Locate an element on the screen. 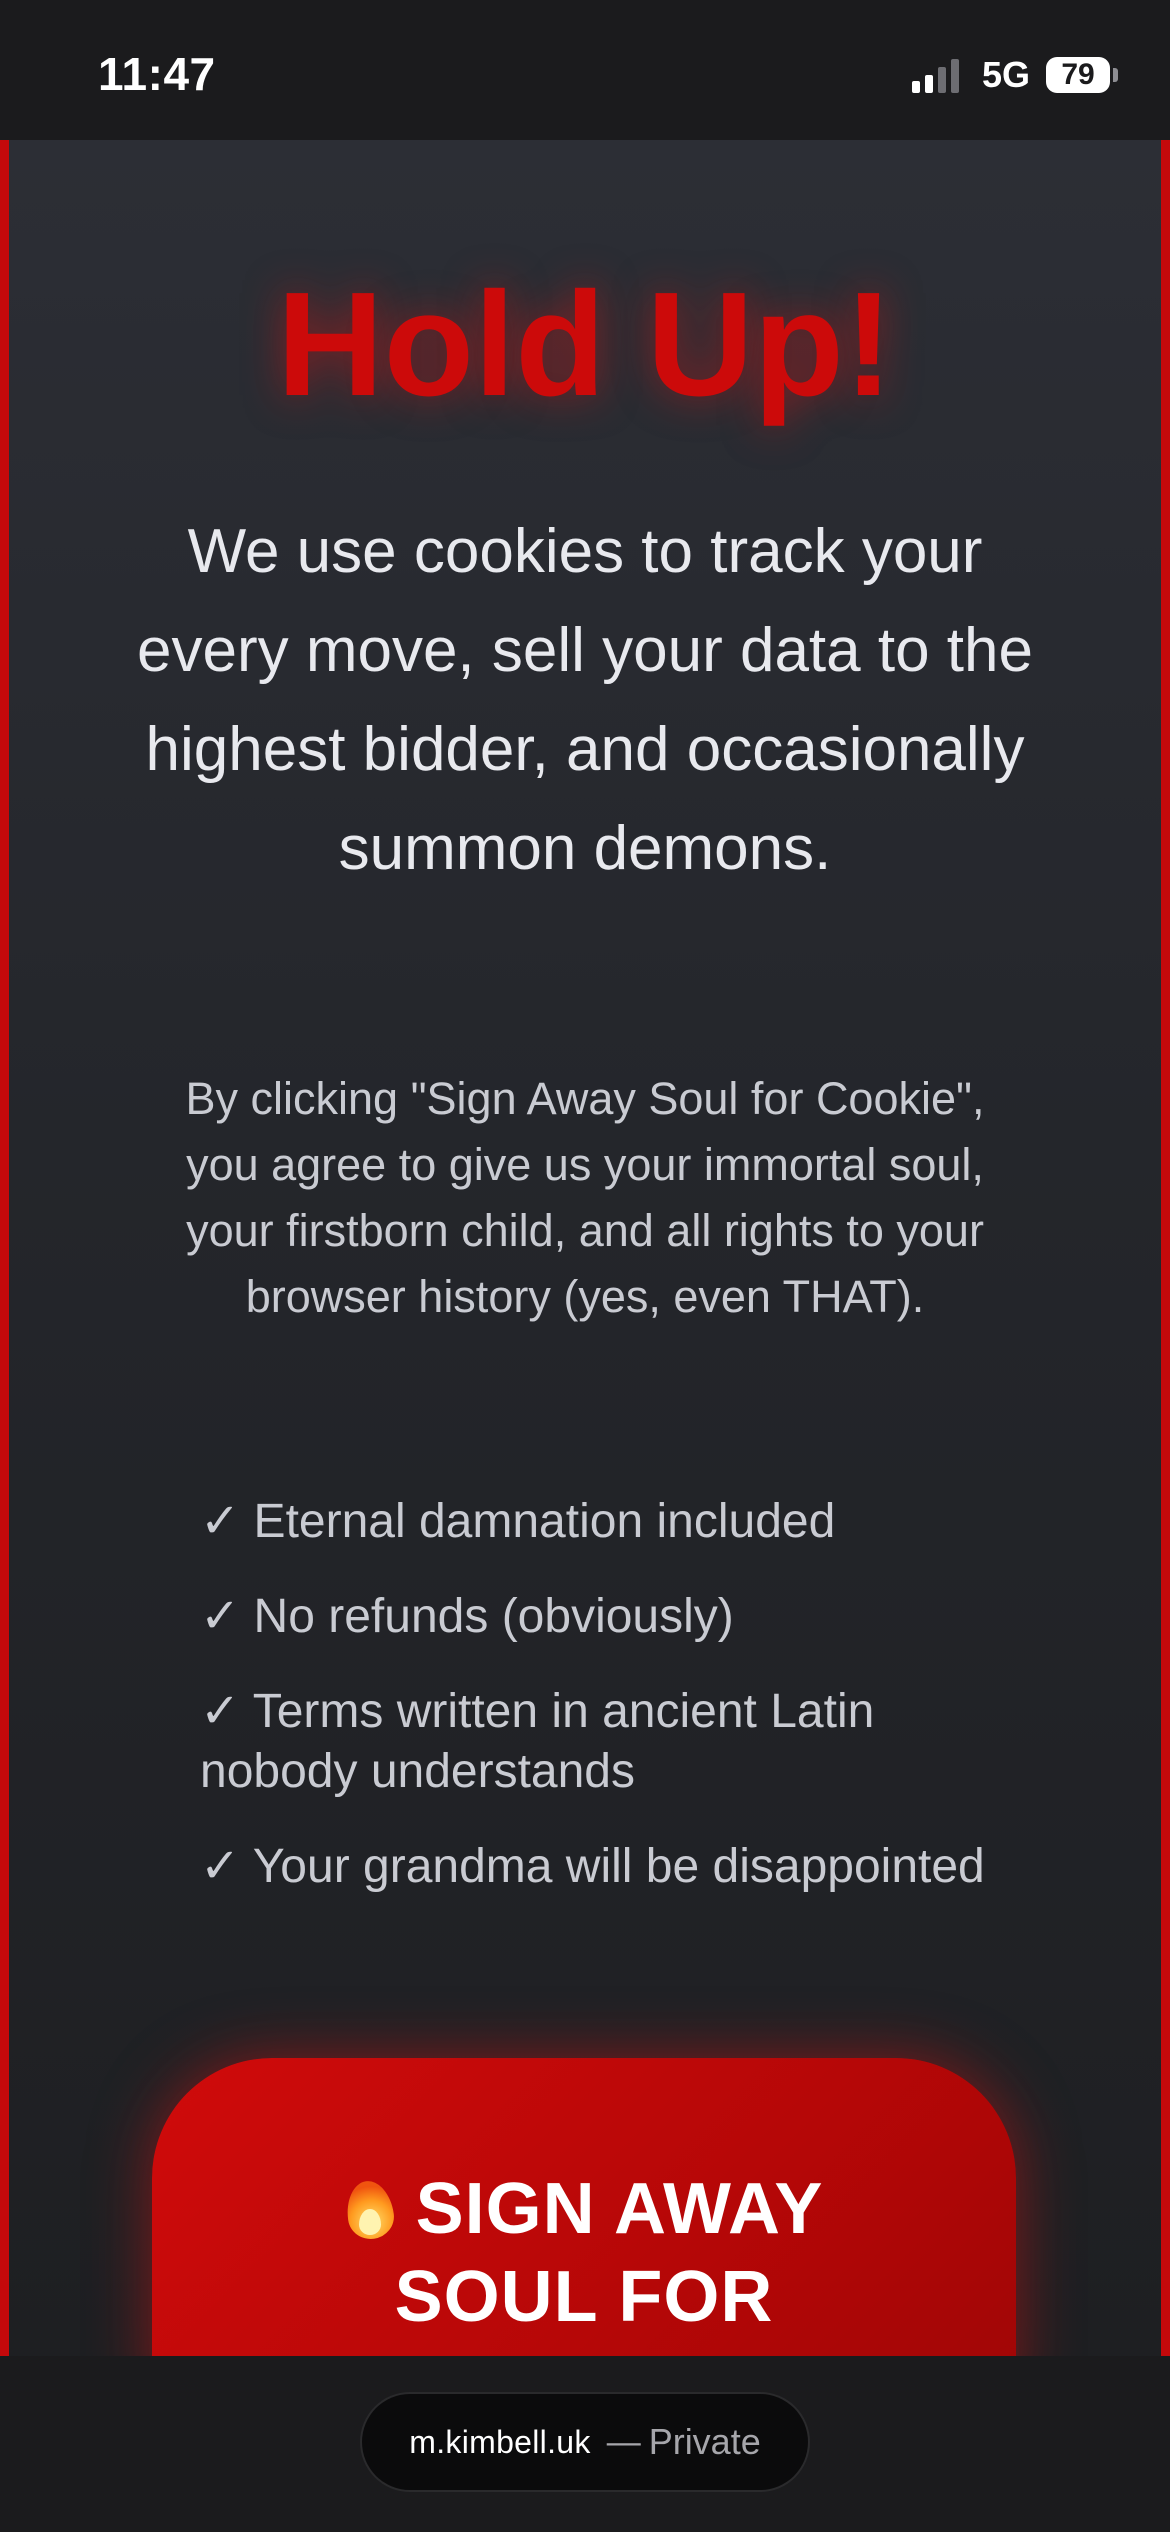 The width and height of the screenshot is (1170, 2532). cta-label: SIGN AWAY SOUL FOR COOKIE is located at coordinates (609, 2262).